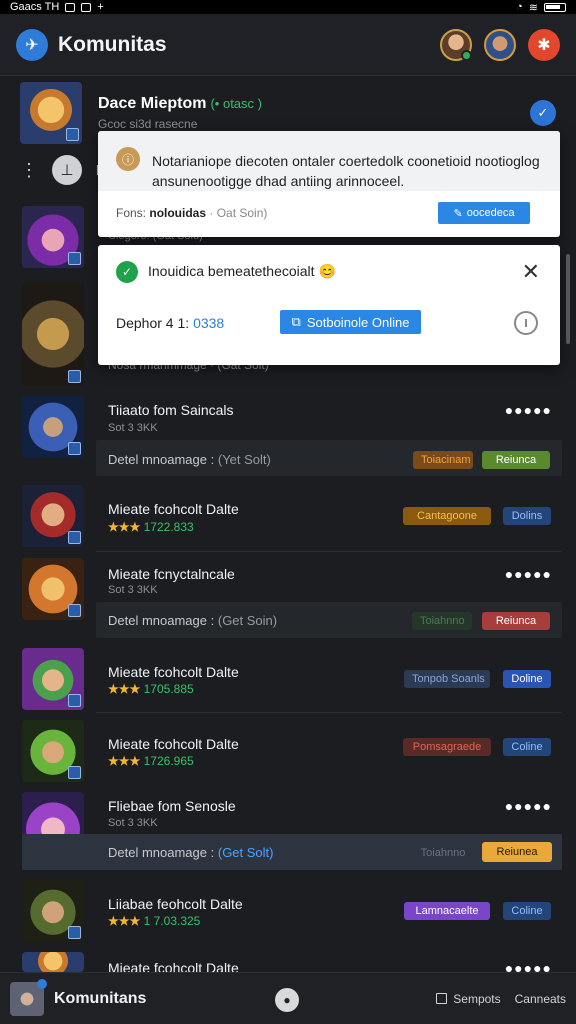  What do you see at coordinates (35, 7) in the screenshot?
I see `status-time: Gaacs TH` at bounding box center [35, 7].